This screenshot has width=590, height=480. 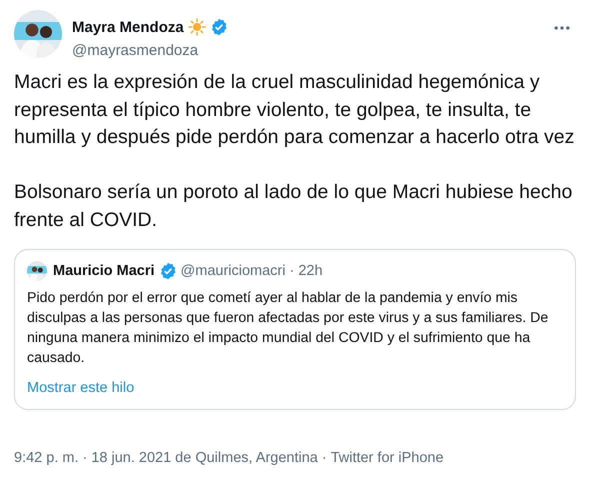 I want to click on tweet-time: 9:42 p. m., so click(x=46, y=458).